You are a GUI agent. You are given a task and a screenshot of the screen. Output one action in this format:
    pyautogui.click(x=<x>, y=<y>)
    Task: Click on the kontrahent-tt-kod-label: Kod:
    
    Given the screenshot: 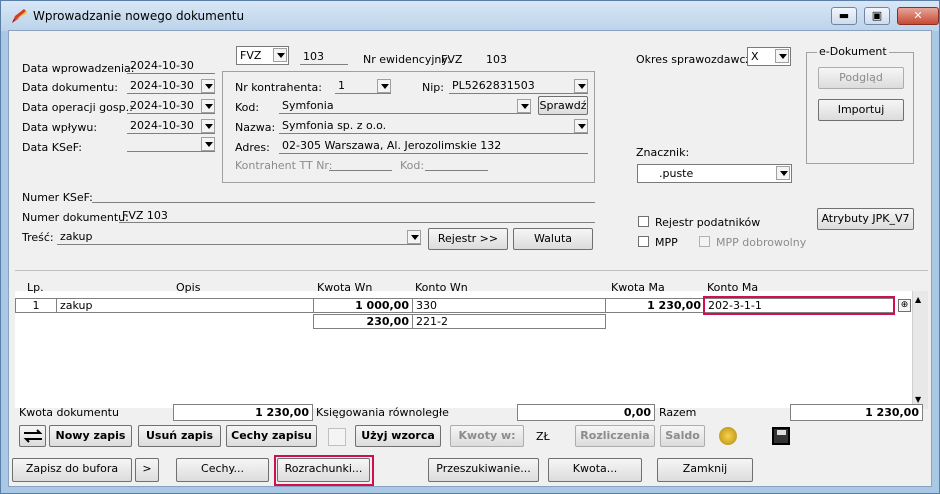 What is the action you would take?
    pyautogui.click(x=412, y=165)
    